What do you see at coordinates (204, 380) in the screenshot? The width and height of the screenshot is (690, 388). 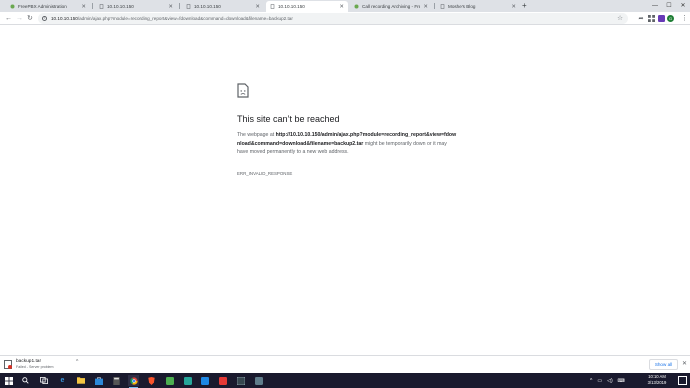 I see `app-blue-icon` at bounding box center [204, 380].